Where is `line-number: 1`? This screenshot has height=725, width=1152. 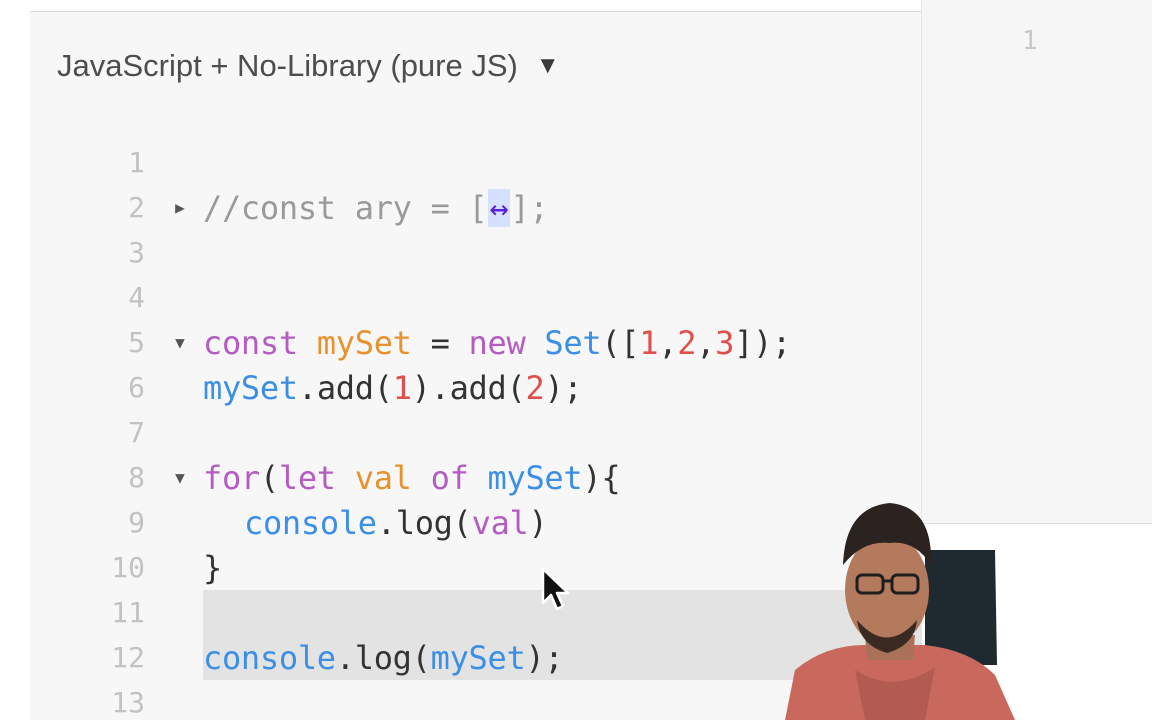
line-number: 1 is located at coordinates (136, 162).